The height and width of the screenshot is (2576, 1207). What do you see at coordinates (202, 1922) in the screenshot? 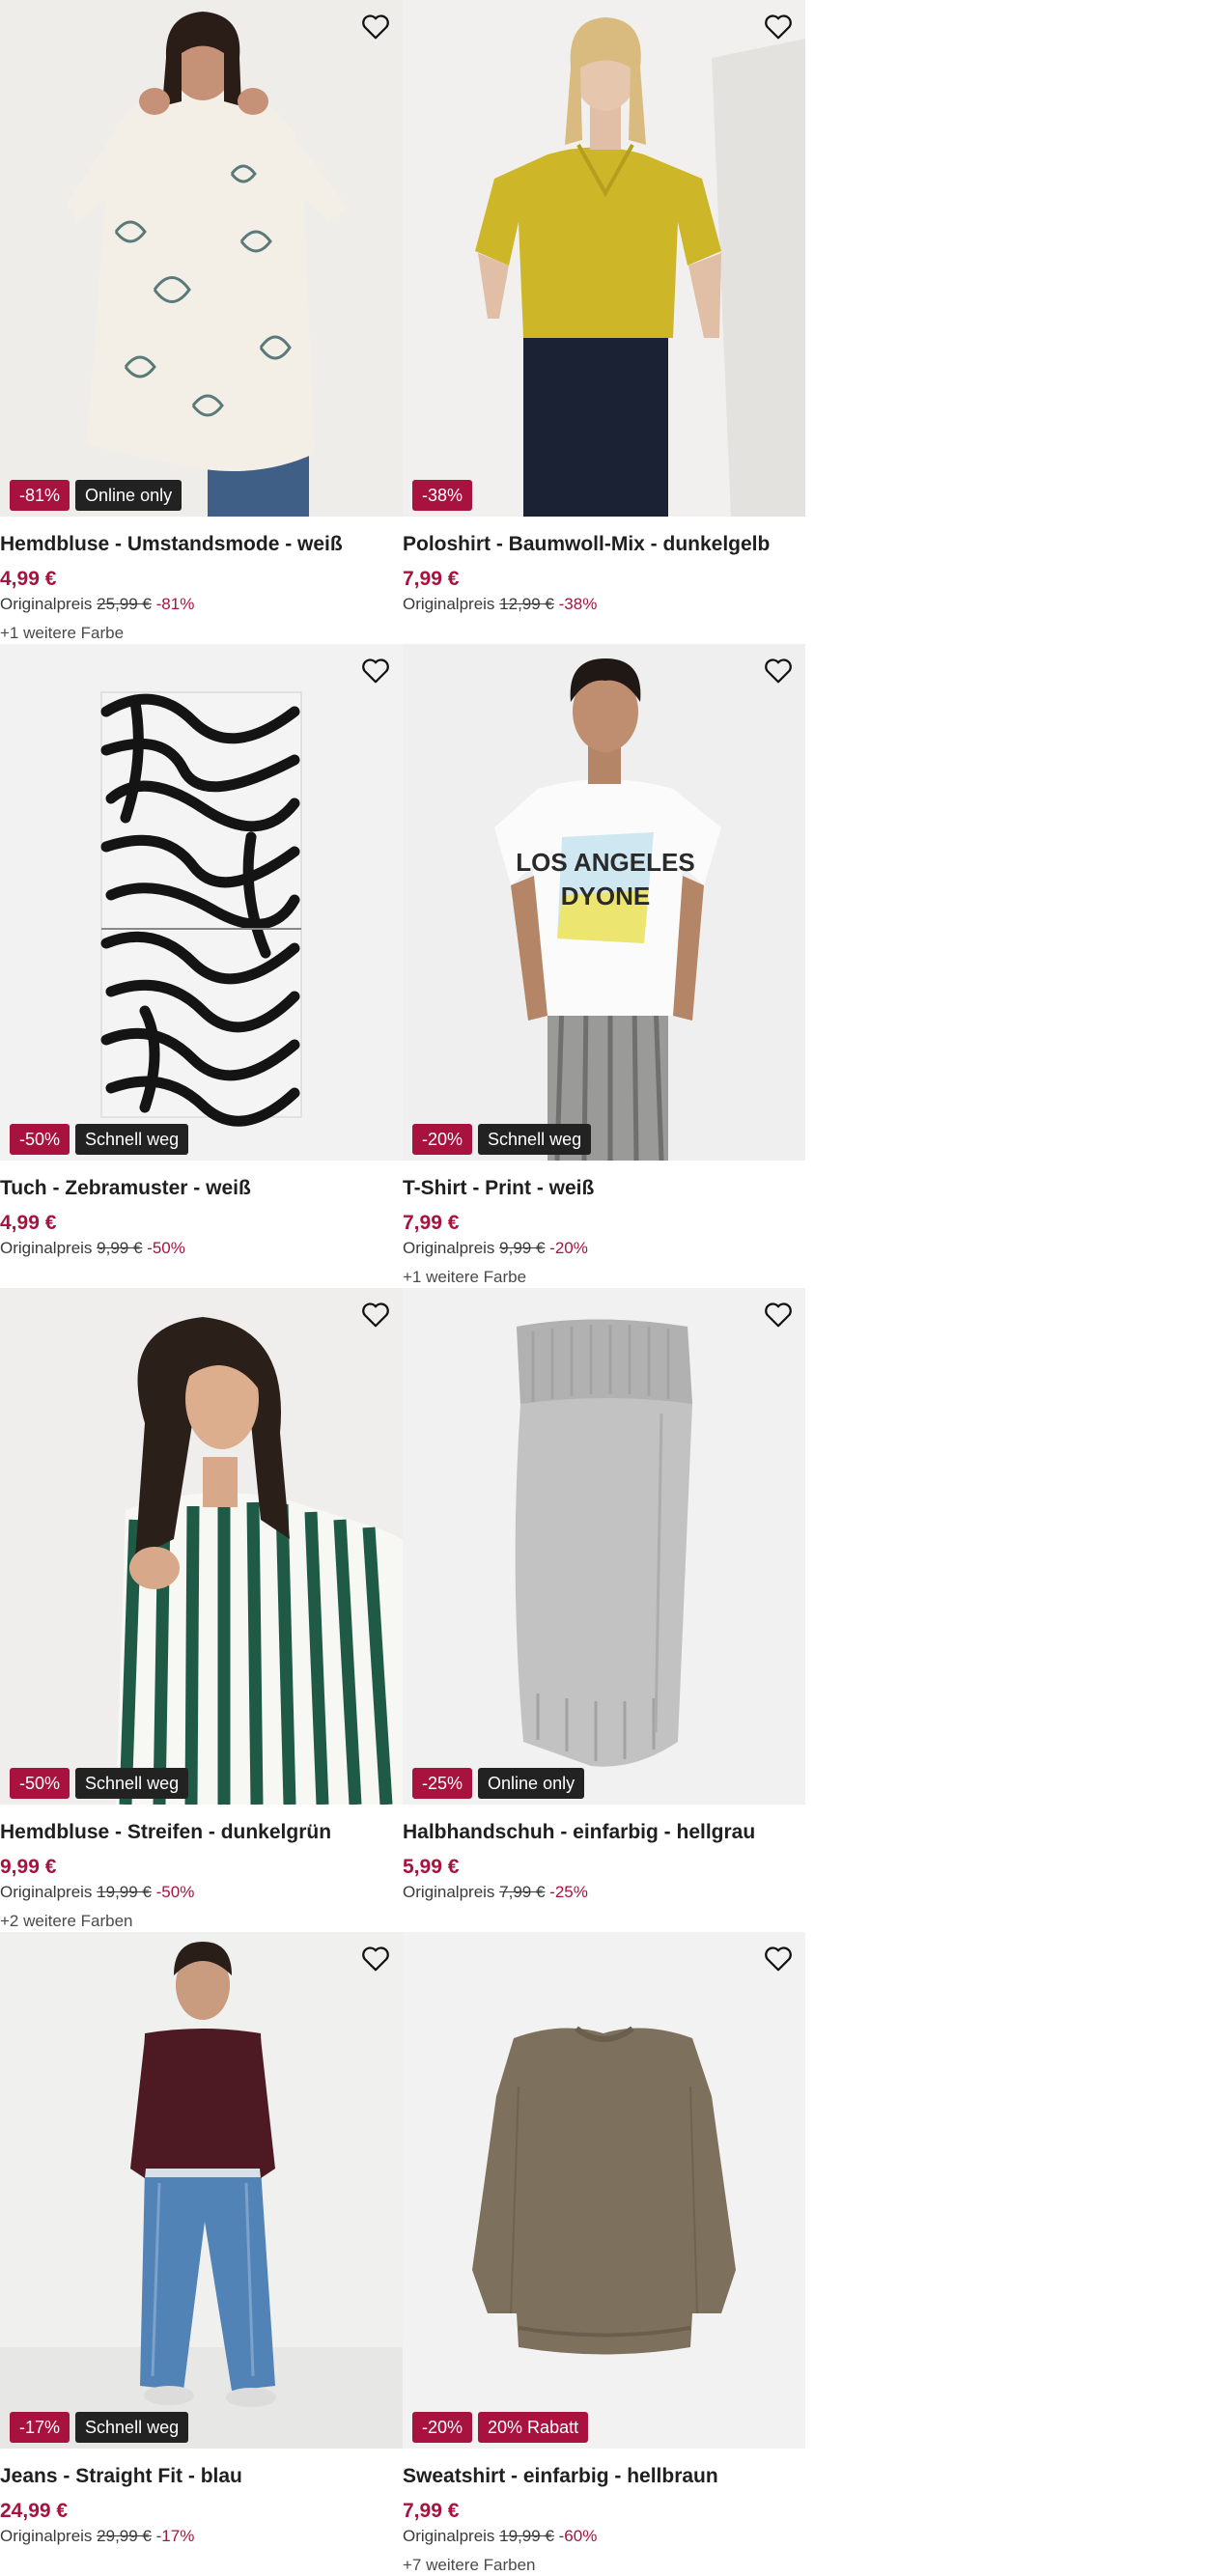
I see `more-colors-link: +2 weitere Farben` at bounding box center [202, 1922].